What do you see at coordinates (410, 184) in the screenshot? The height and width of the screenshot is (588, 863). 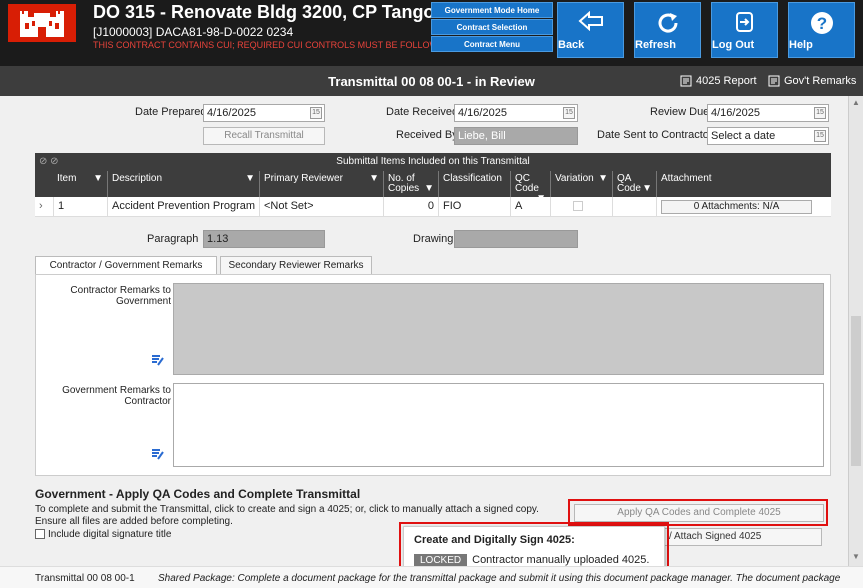 I see `col-copies: No. of Copies ▼` at bounding box center [410, 184].